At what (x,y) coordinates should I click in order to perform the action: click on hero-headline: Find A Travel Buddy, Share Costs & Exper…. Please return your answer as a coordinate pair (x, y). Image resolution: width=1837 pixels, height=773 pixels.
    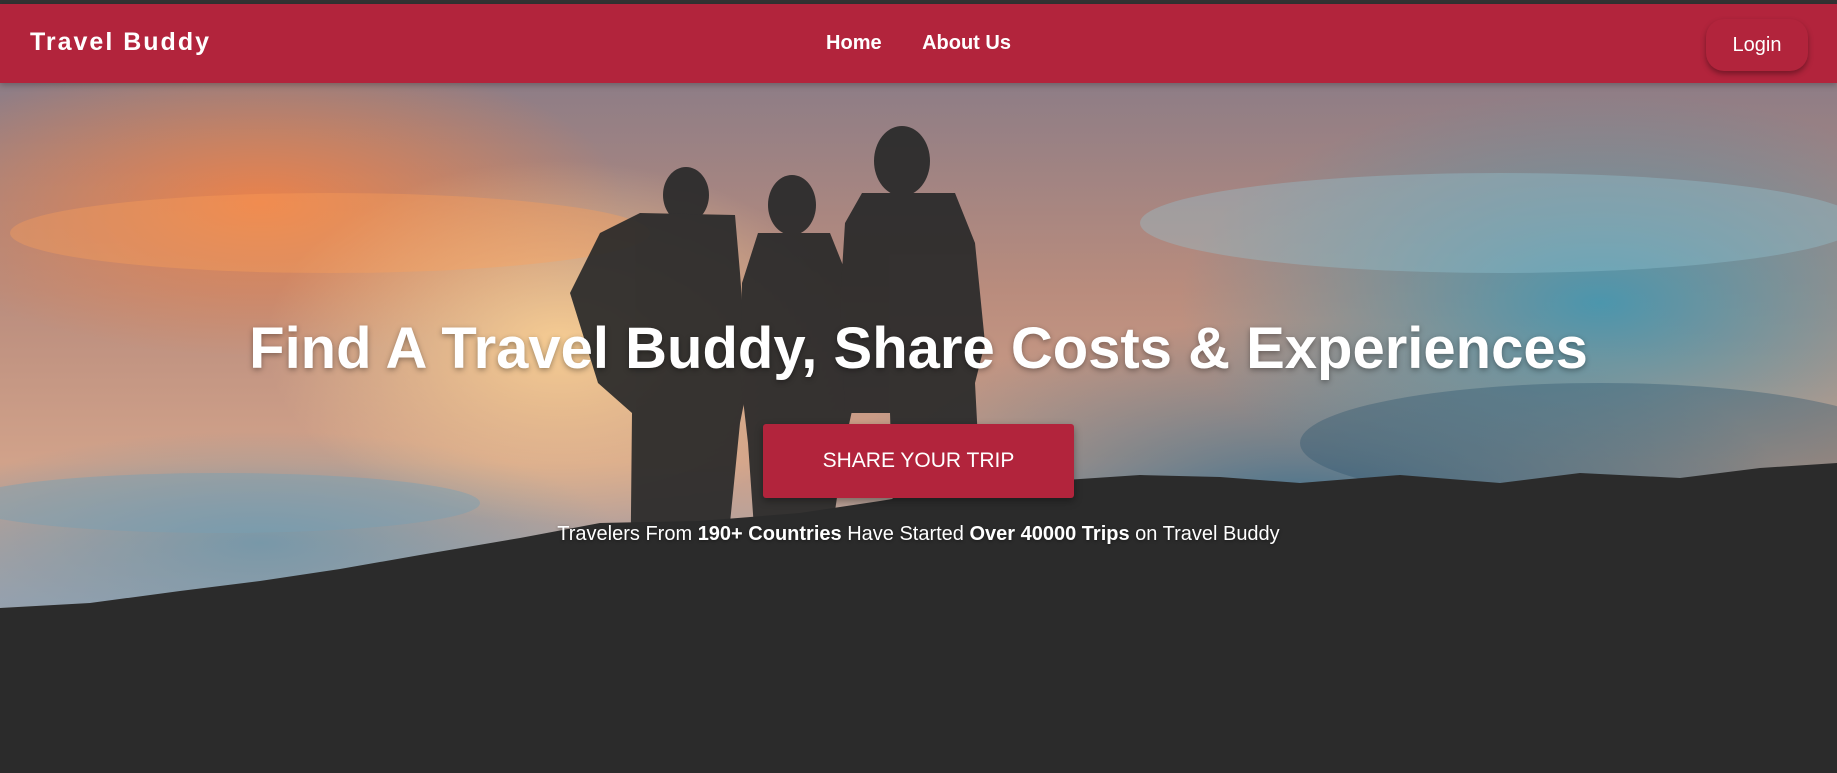
    Looking at the image, I should click on (918, 348).